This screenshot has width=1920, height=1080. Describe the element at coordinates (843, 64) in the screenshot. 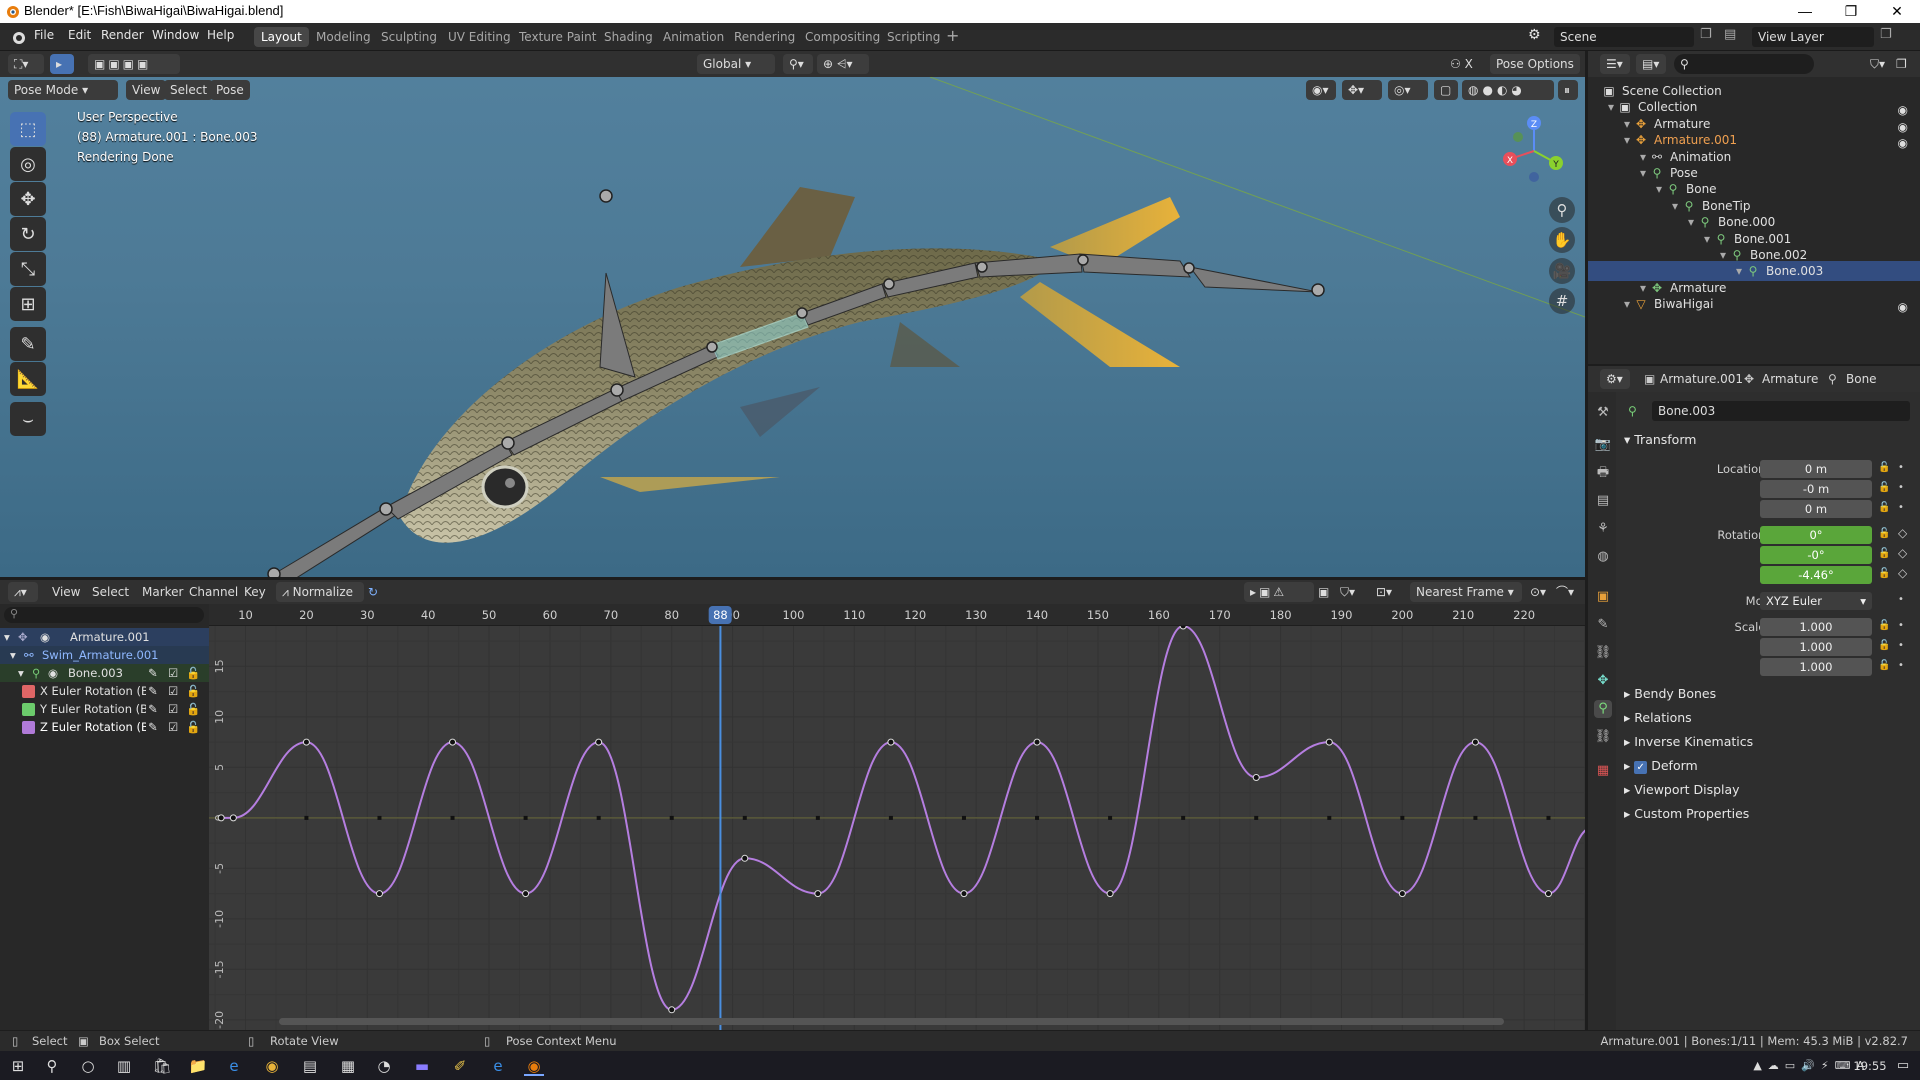

I see `snap-icon: ⊕ ⩤▾` at that location.